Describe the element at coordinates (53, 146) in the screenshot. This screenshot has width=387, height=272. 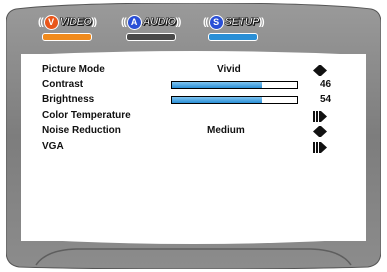
I see `setting-label: VGA` at that location.